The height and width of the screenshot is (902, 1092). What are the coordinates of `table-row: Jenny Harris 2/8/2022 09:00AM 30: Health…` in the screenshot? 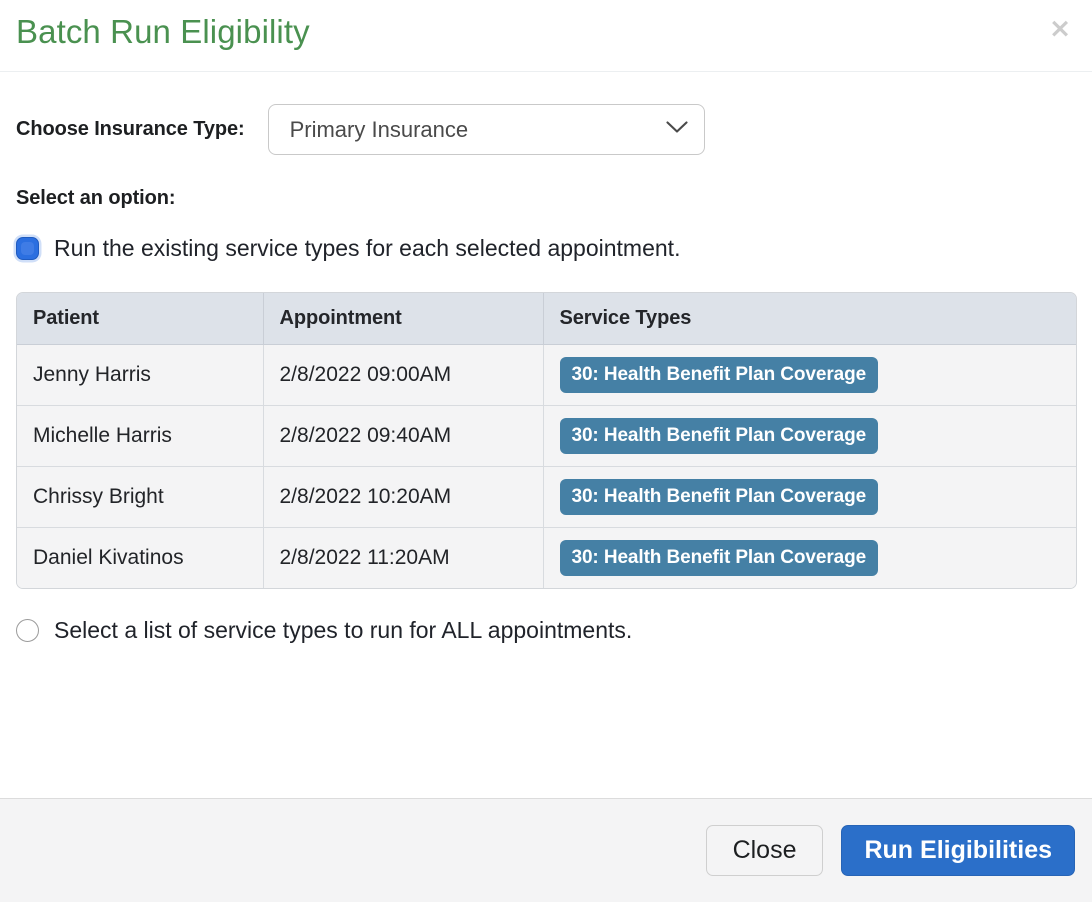 It's located at (546, 375).